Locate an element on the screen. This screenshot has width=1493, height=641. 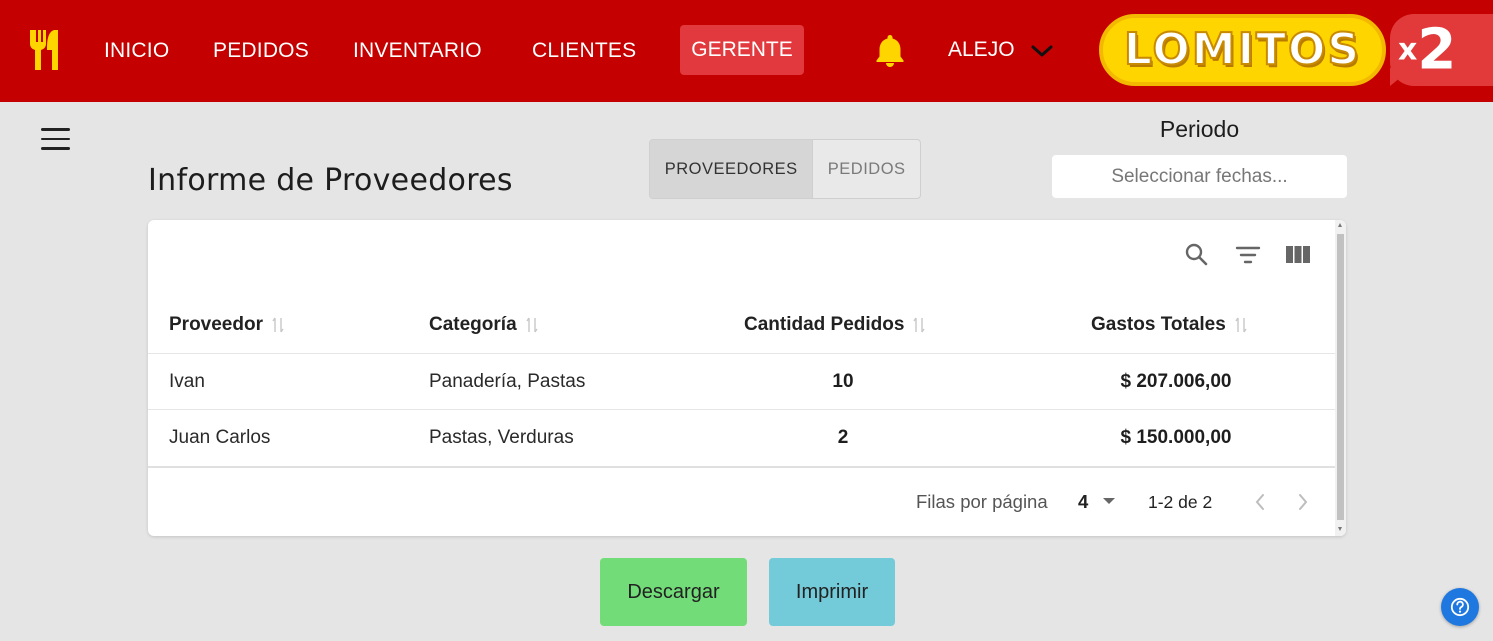
fork-knife-icon is located at coordinates (46, 50).